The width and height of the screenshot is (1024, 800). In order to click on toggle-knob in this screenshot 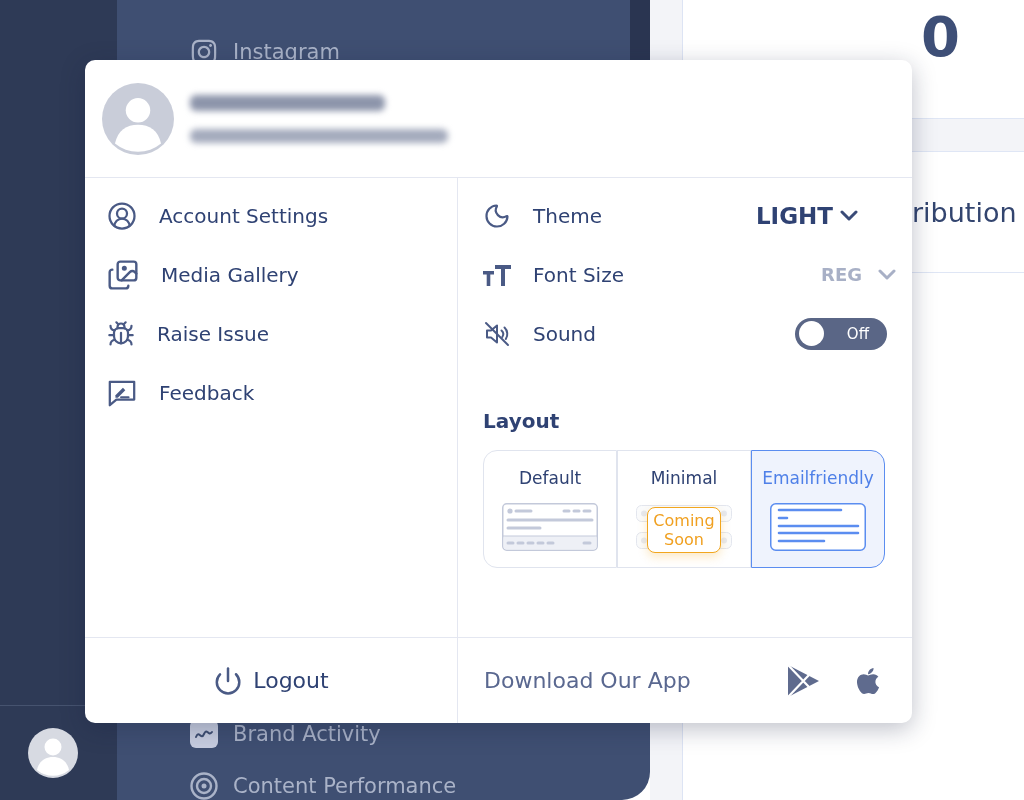, I will do `click(811, 333)`.